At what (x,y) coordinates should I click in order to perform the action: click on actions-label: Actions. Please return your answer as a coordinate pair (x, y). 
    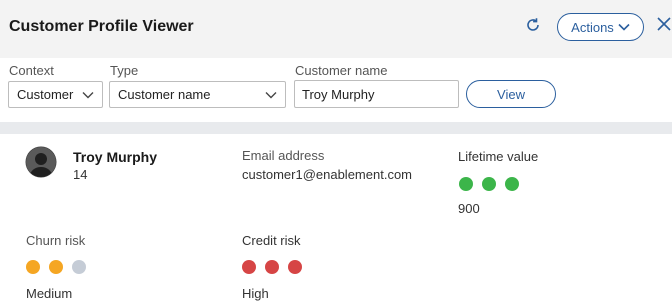
    Looking at the image, I should click on (592, 27).